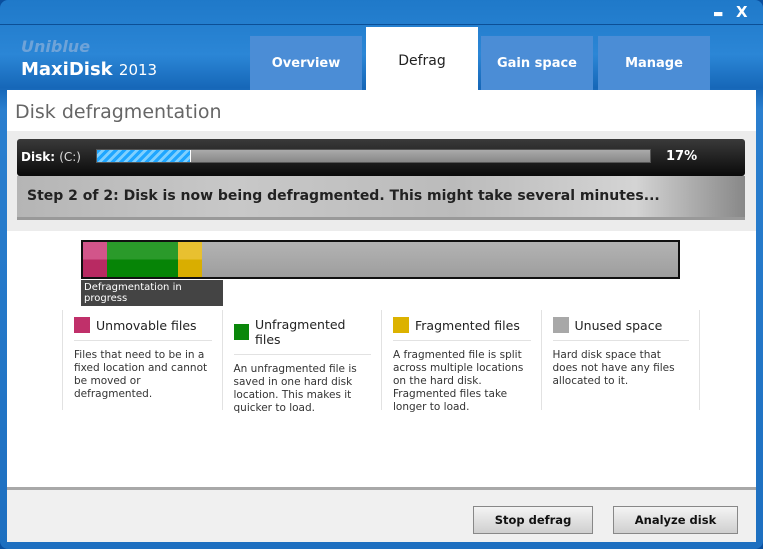 Image resolution: width=763 pixels, height=549 pixels. Describe the element at coordinates (306, 63) in the screenshot. I see `tab-overview: Overview` at that location.